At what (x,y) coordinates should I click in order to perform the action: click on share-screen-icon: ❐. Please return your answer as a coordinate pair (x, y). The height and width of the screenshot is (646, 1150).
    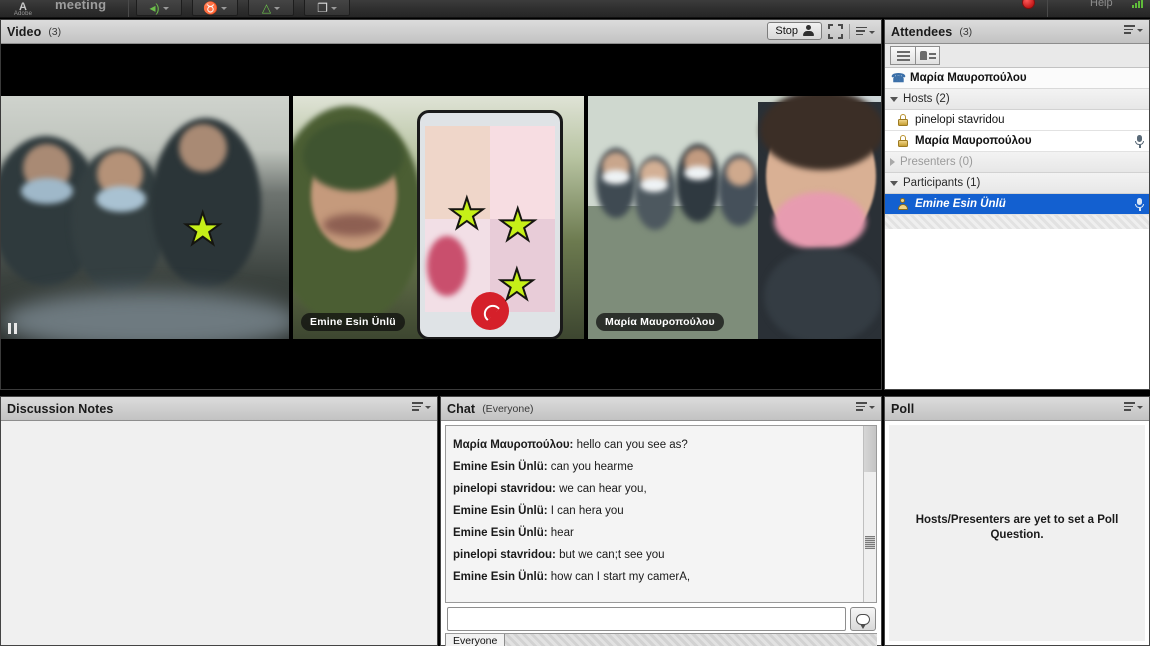
    Looking at the image, I should click on (322, 8).